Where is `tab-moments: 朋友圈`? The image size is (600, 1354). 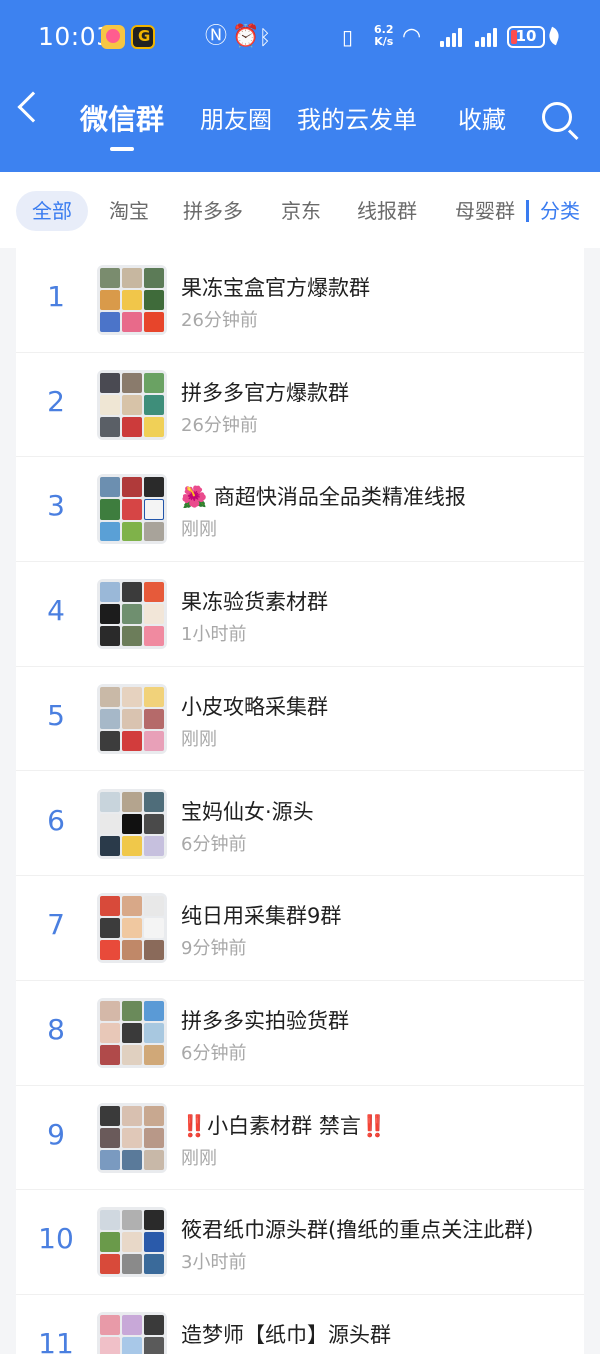 tab-moments: 朋友圈 is located at coordinates (236, 117).